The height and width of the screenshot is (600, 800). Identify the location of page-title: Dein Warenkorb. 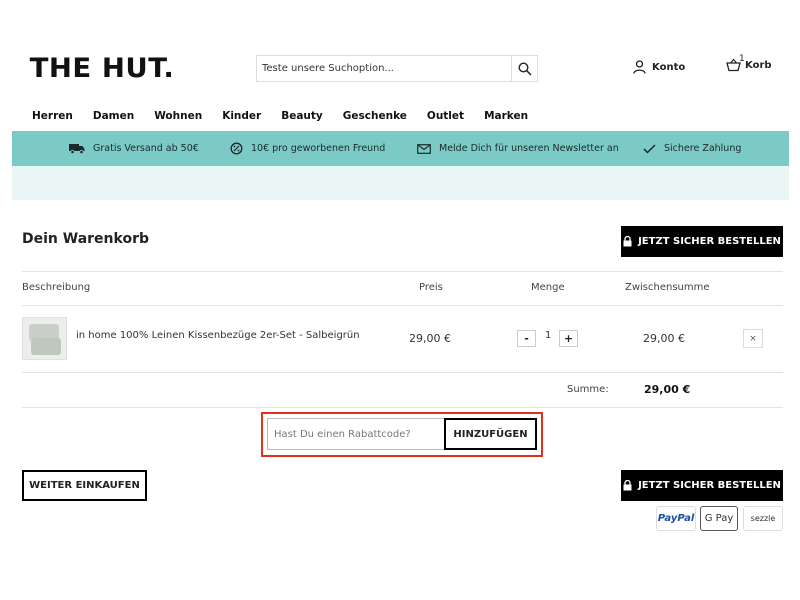
(85, 239).